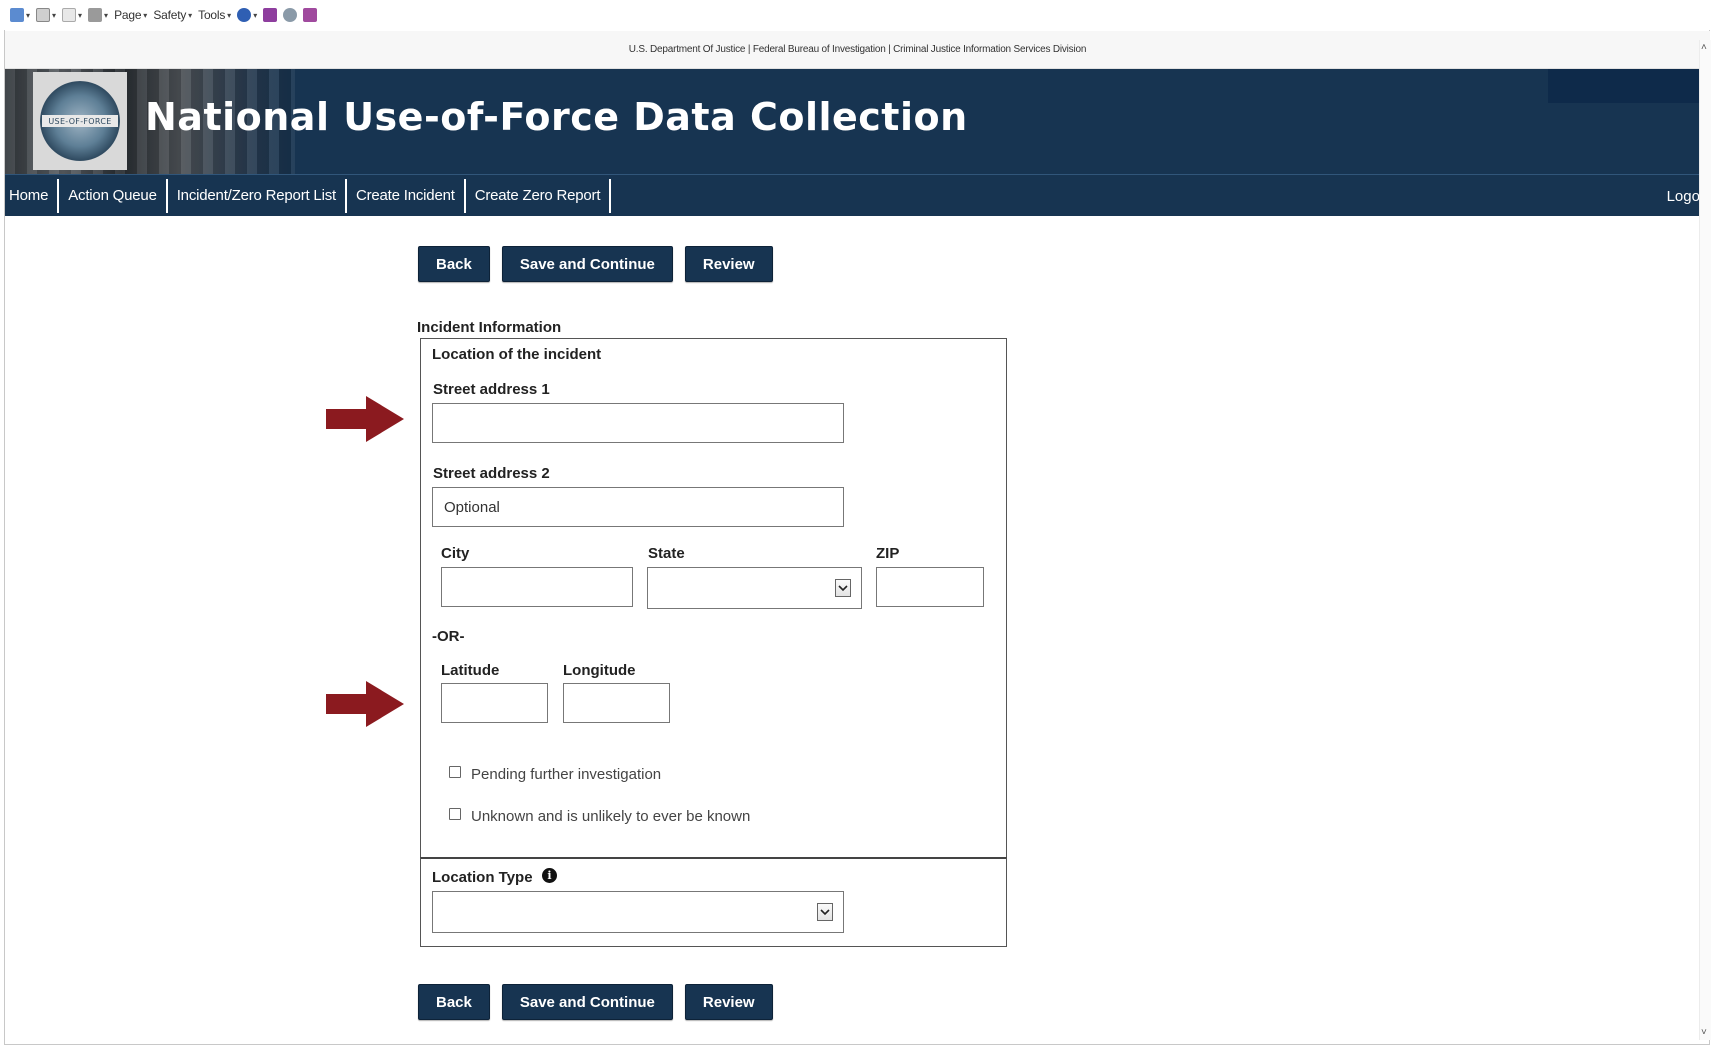 This screenshot has width=1716, height=1045. What do you see at coordinates (455, 553) in the screenshot?
I see `city-label: City` at bounding box center [455, 553].